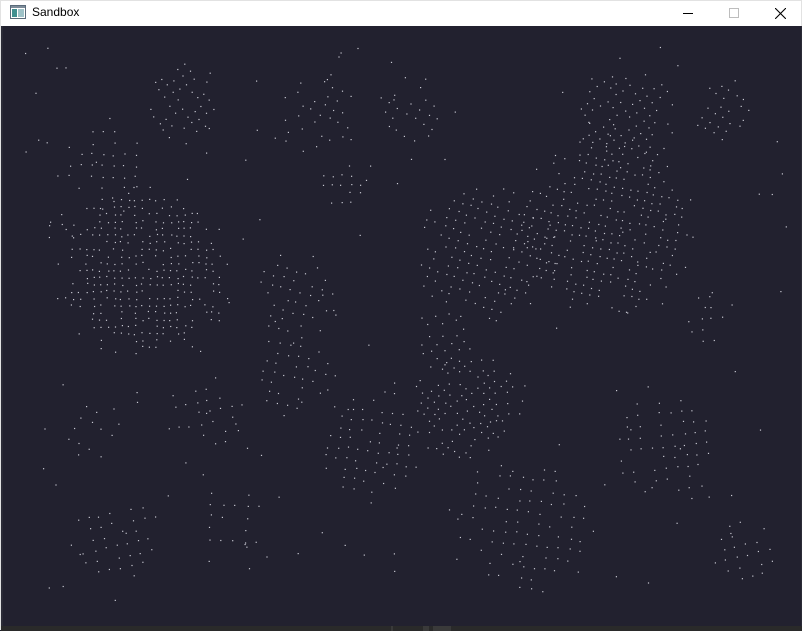 This screenshot has height=631, width=802. I want to click on close-button, so click(779, 13).